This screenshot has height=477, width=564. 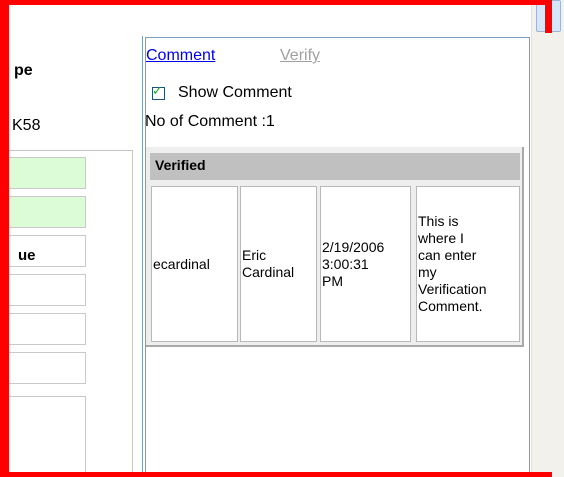 I want to click on highlight-frame-top, so click(x=276, y=2).